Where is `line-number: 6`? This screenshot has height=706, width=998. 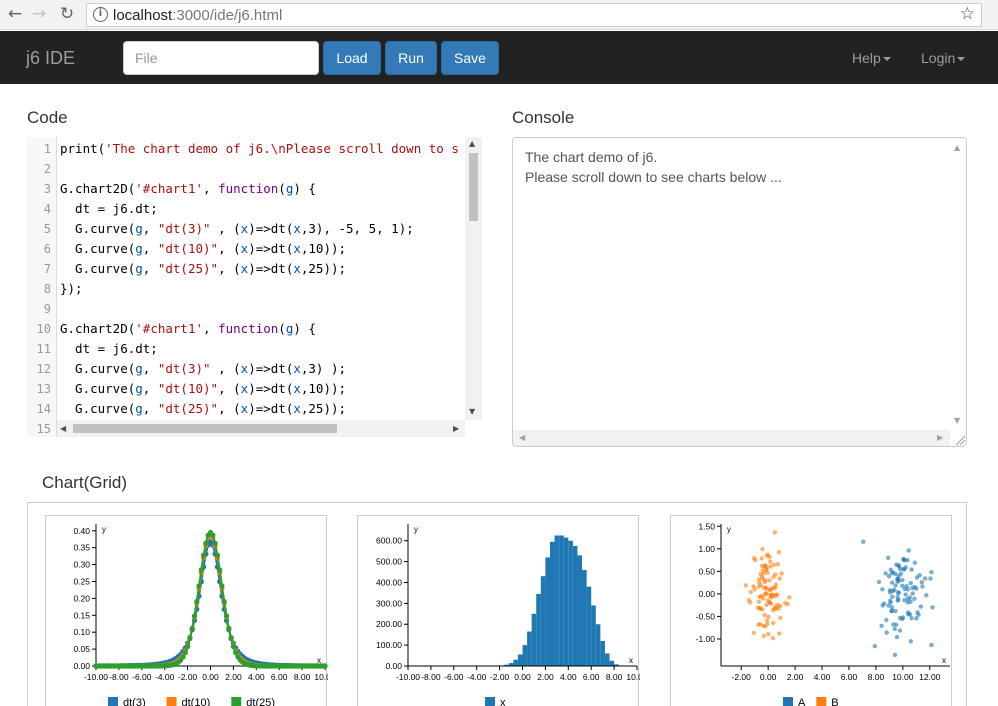
line-number: 6 is located at coordinates (47, 249).